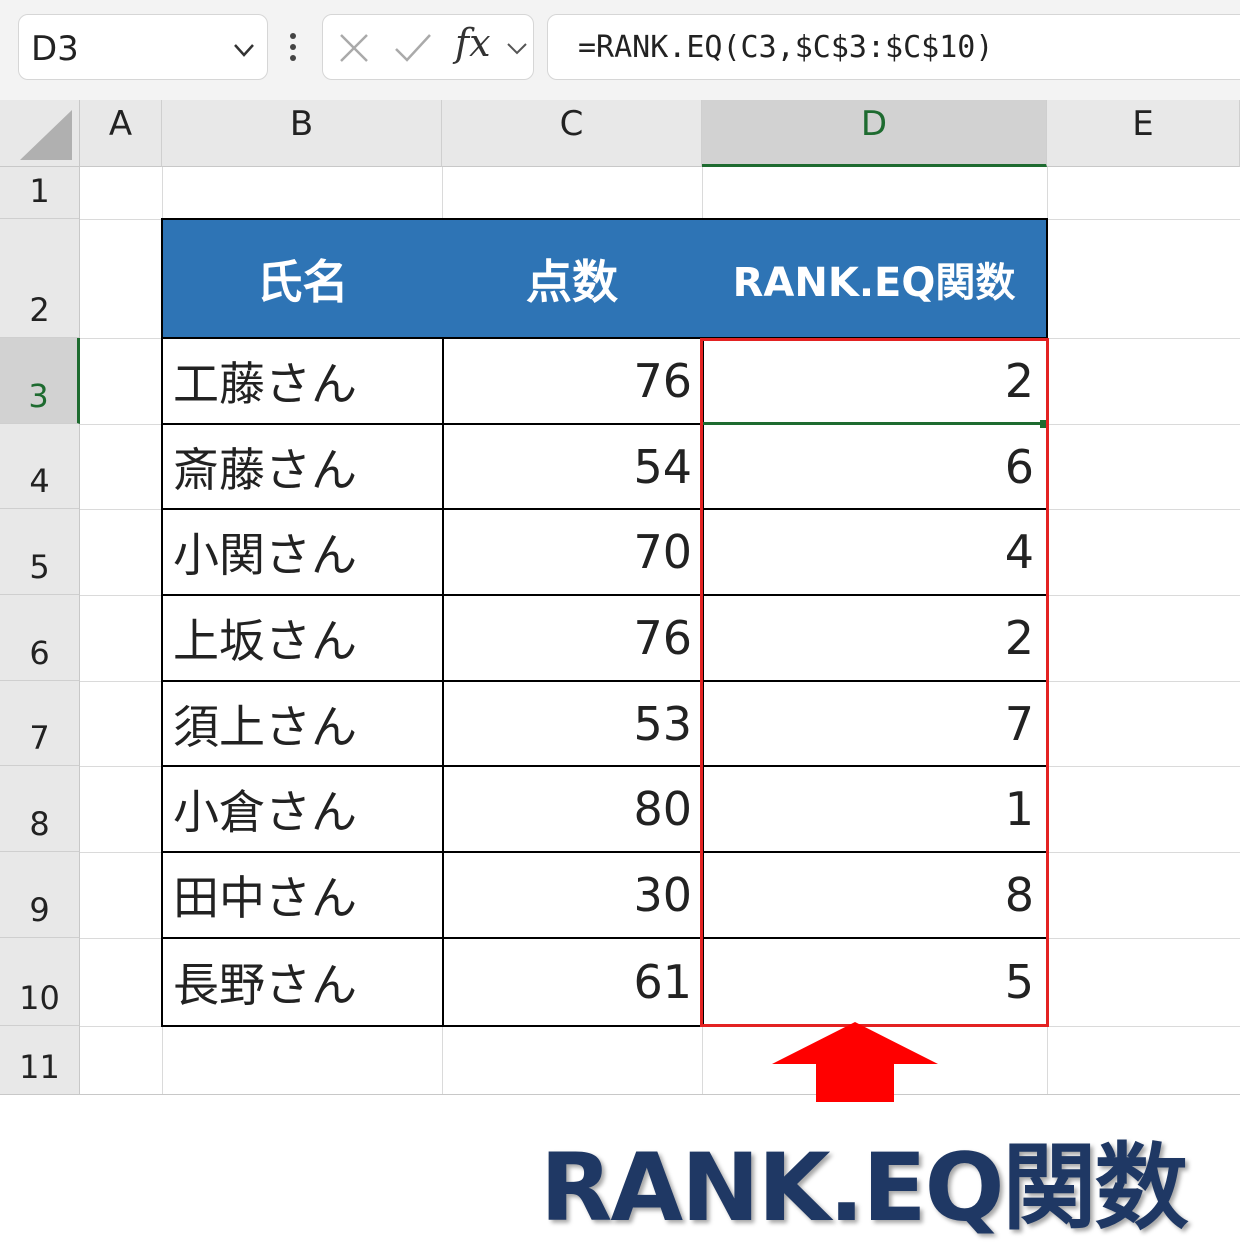 This screenshot has height=1248, width=1240. I want to click on insert-function-icon: fx, so click(473, 43).